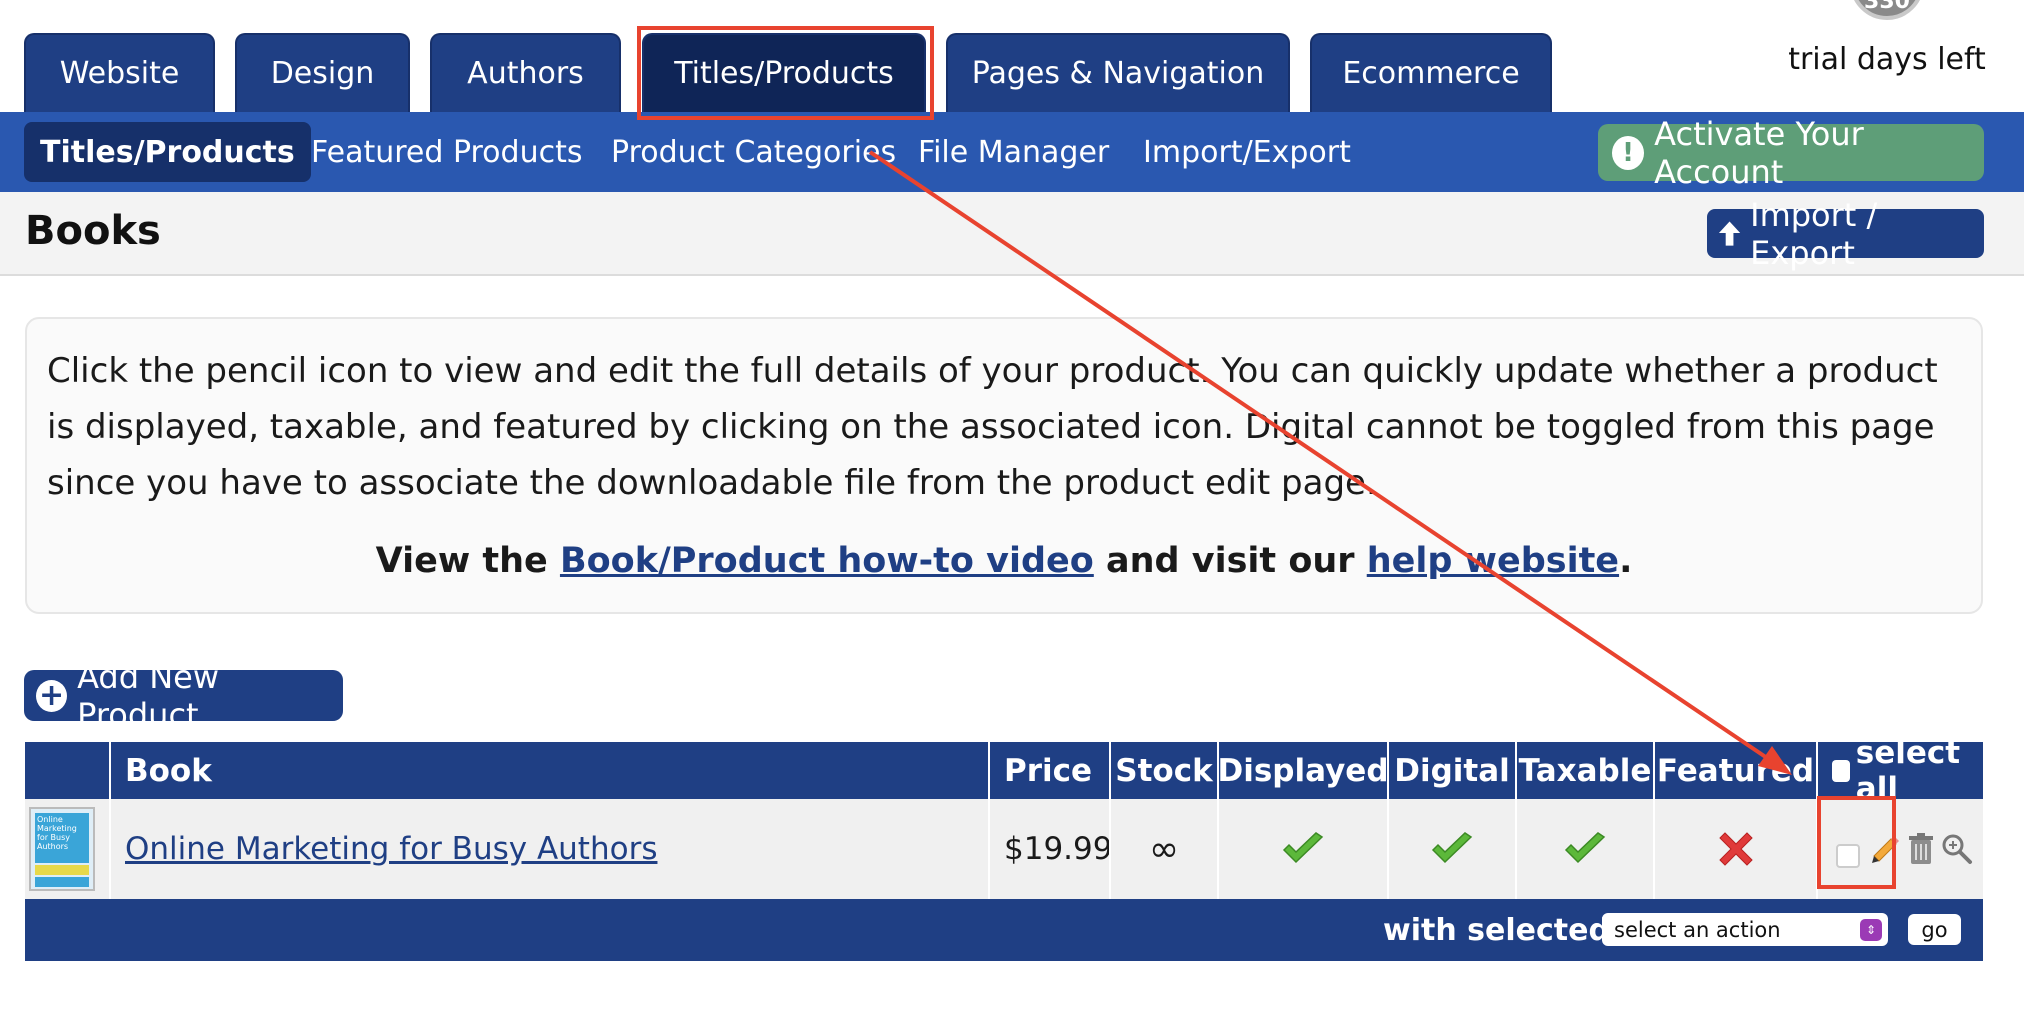 The height and width of the screenshot is (1030, 2024). I want to click on activate-account-label: Activate Your Account, so click(1759, 152).